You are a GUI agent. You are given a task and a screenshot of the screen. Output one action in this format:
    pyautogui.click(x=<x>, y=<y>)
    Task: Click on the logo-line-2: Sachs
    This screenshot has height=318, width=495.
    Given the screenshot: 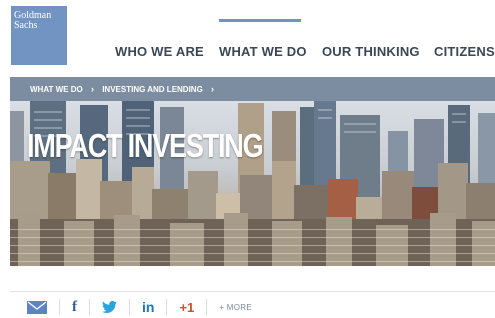 What is the action you would take?
    pyautogui.click(x=26, y=25)
    